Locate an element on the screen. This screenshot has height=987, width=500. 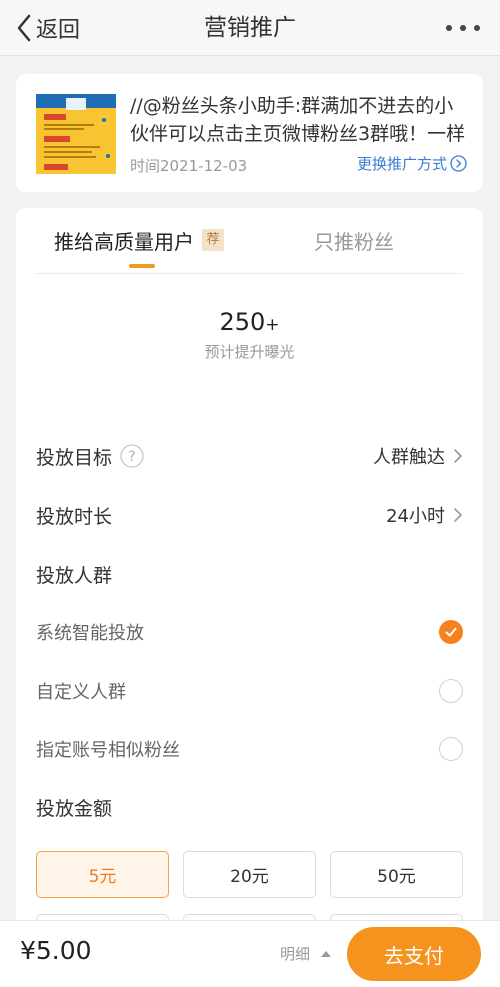
exposure-estimate: 250+ is located at coordinates (249, 322).